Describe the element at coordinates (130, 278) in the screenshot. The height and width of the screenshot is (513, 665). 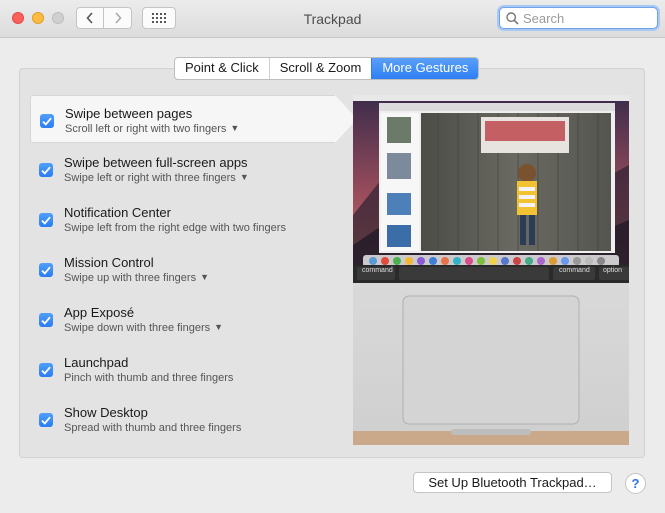
I see `gesture-subtitle: Swipe up with three fingers` at that location.